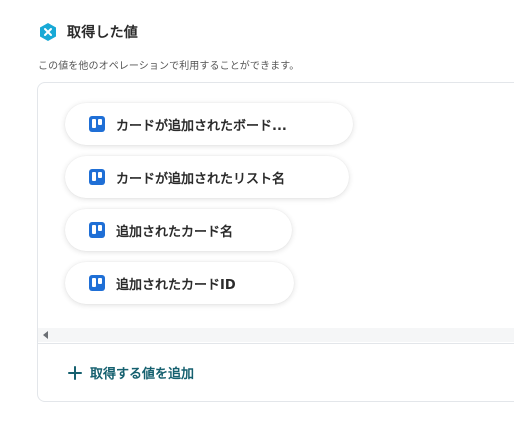 This screenshot has width=514, height=433. What do you see at coordinates (45, 335) in the screenshot?
I see `scroll-left-arrow-icon` at bounding box center [45, 335].